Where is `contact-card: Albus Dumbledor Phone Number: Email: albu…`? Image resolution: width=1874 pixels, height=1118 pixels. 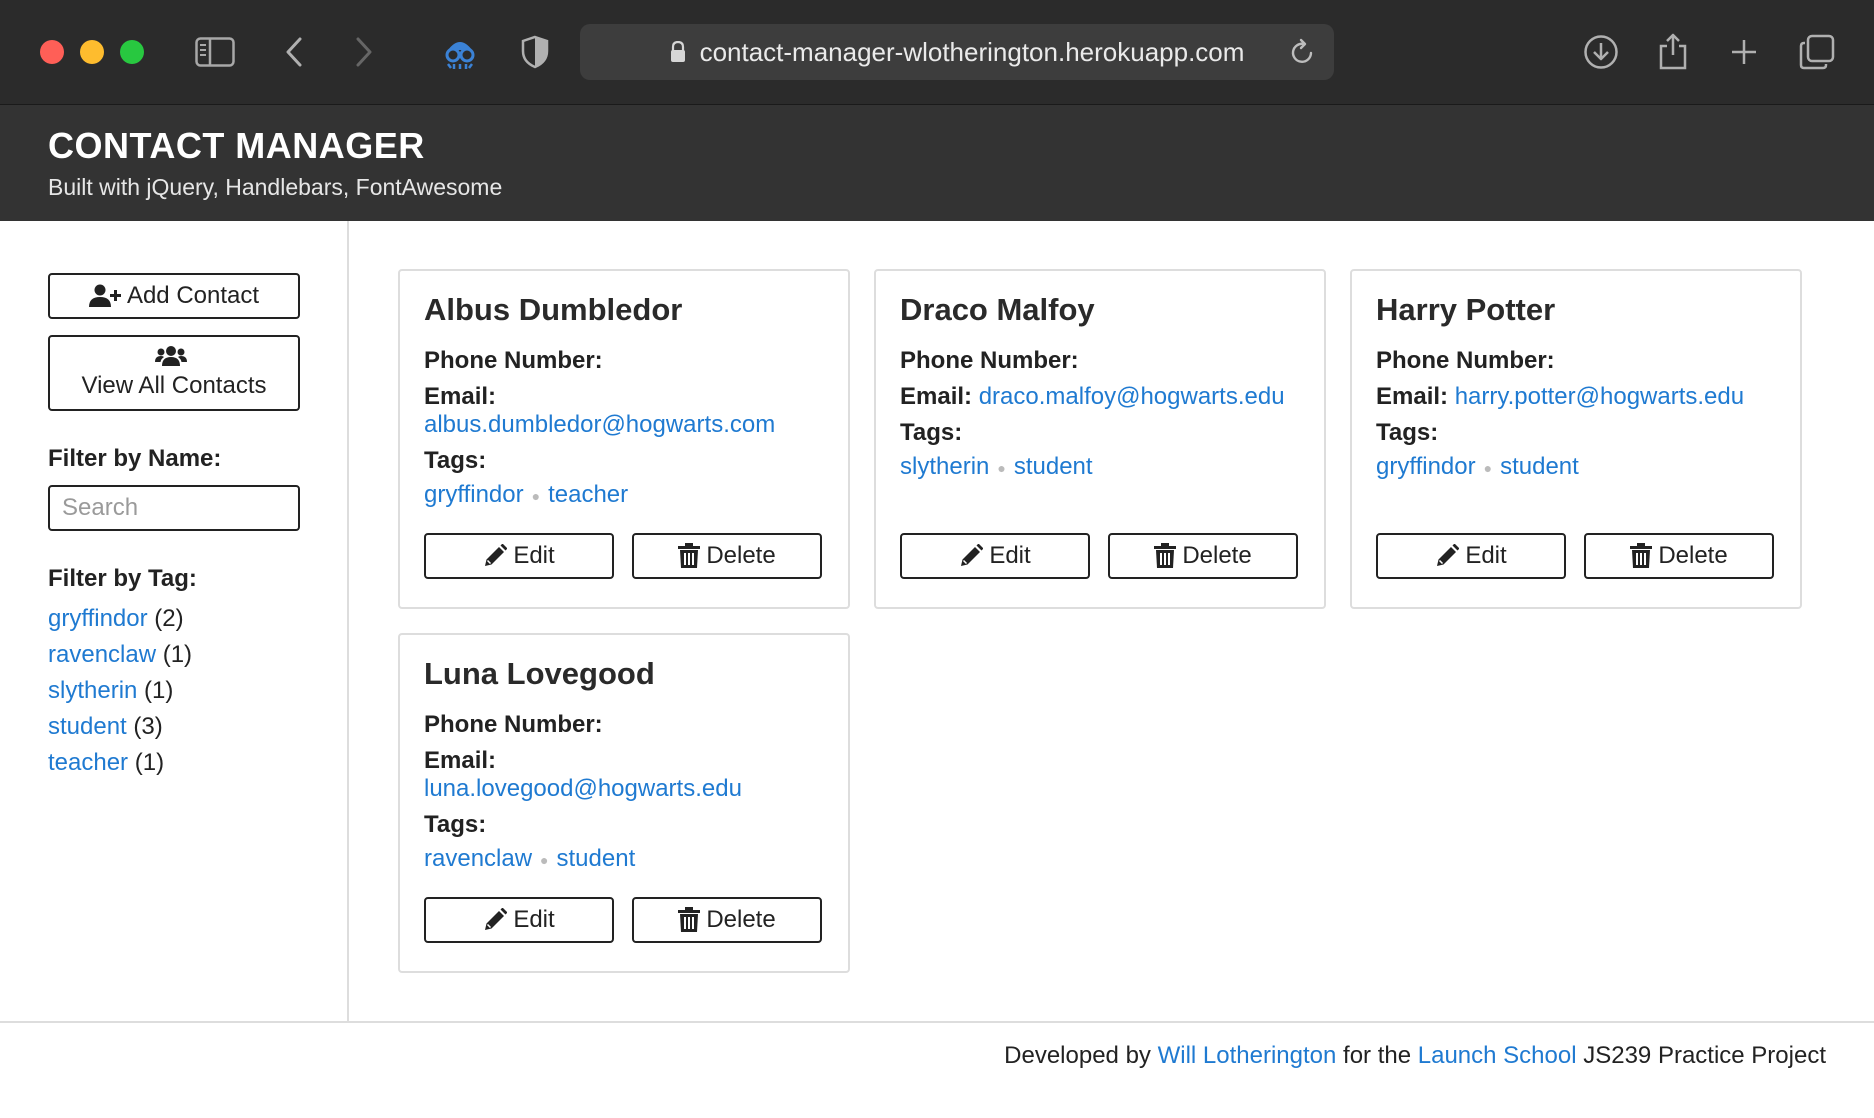
contact-card: Albus Dumbledor Phone Number: Email: albu… is located at coordinates (624, 439).